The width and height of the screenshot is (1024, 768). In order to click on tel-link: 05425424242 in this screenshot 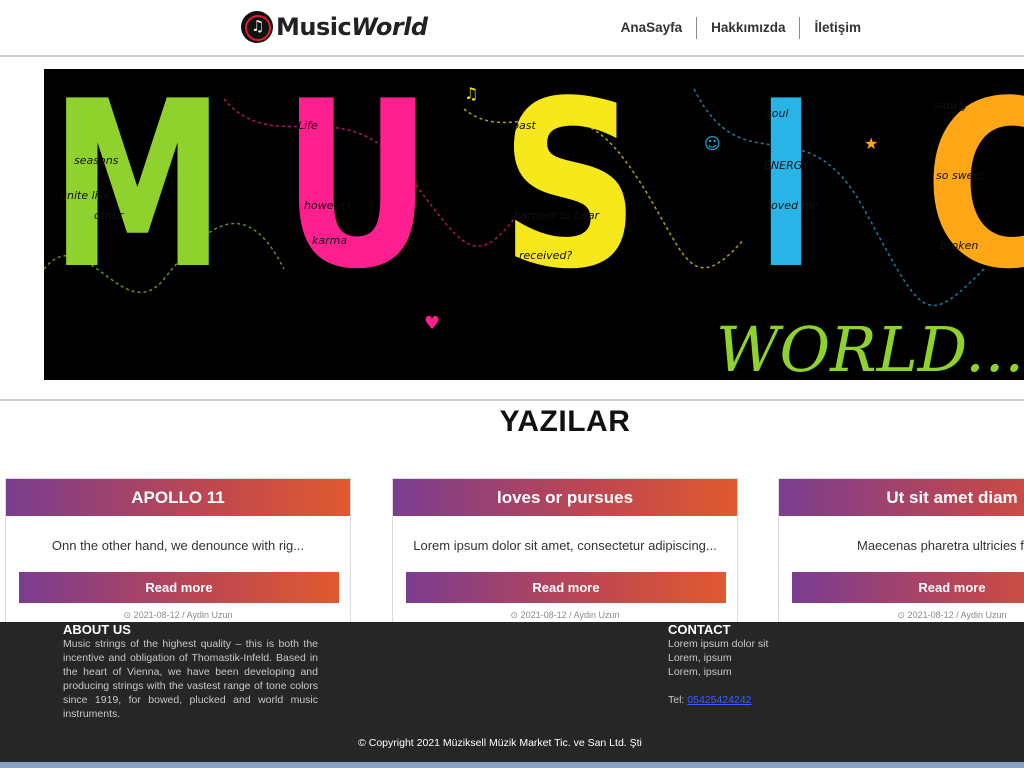, I will do `click(719, 700)`.